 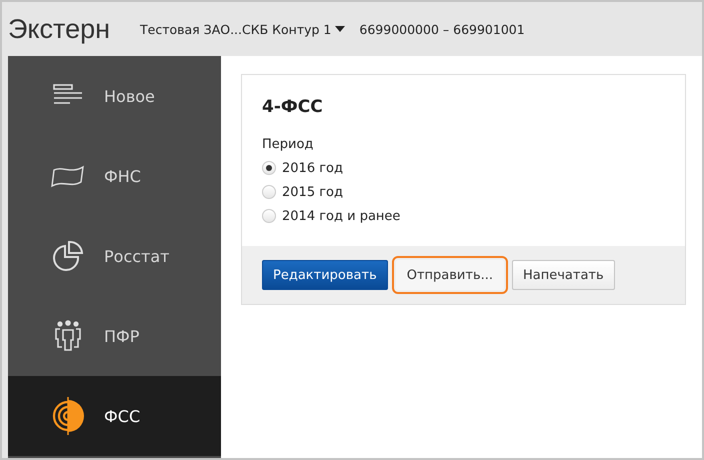 I want to click on sidebar-label: ФСС, so click(x=122, y=416).